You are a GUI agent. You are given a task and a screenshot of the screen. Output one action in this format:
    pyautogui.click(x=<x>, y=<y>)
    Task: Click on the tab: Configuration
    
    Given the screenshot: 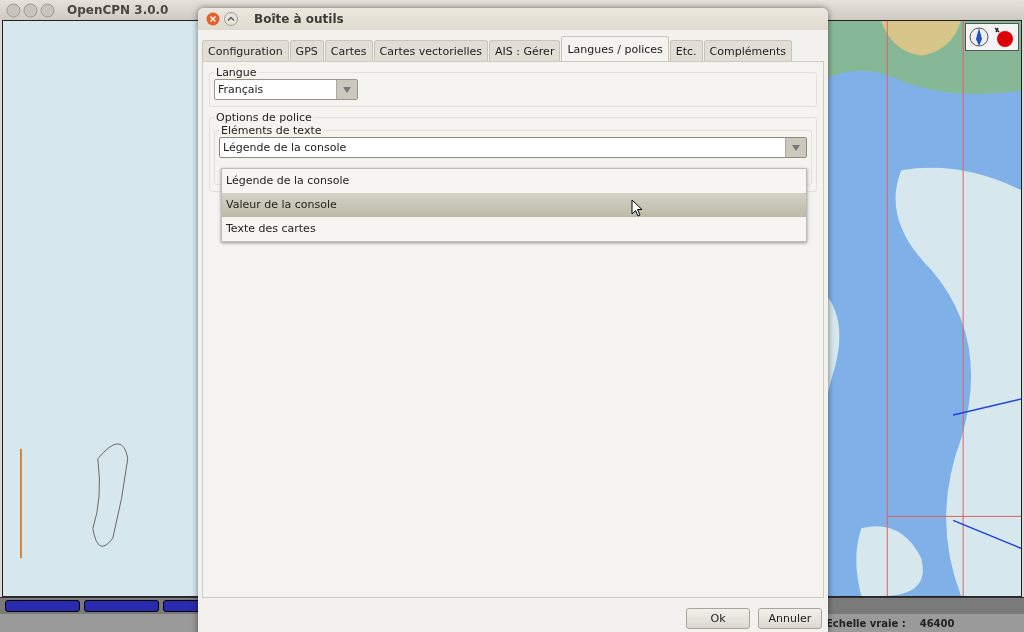 What is the action you would take?
    pyautogui.click(x=245, y=50)
    